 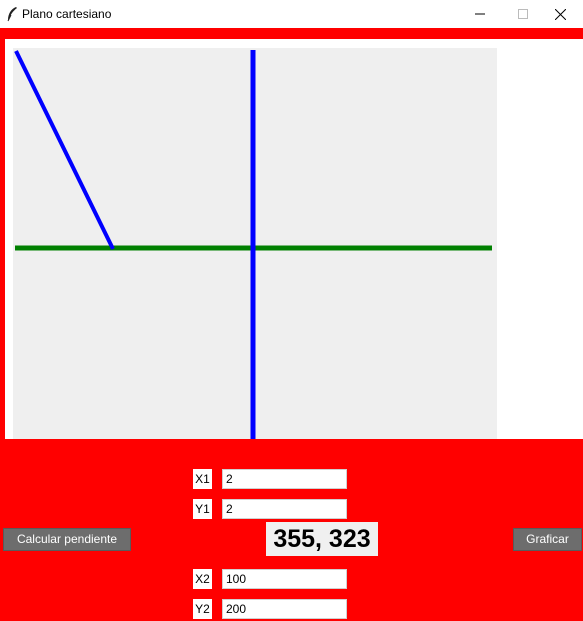 What do you see at coordinates (202, 509) in the screenshot?
I see `y1-label: Y1` at bounding box center [202, 509].